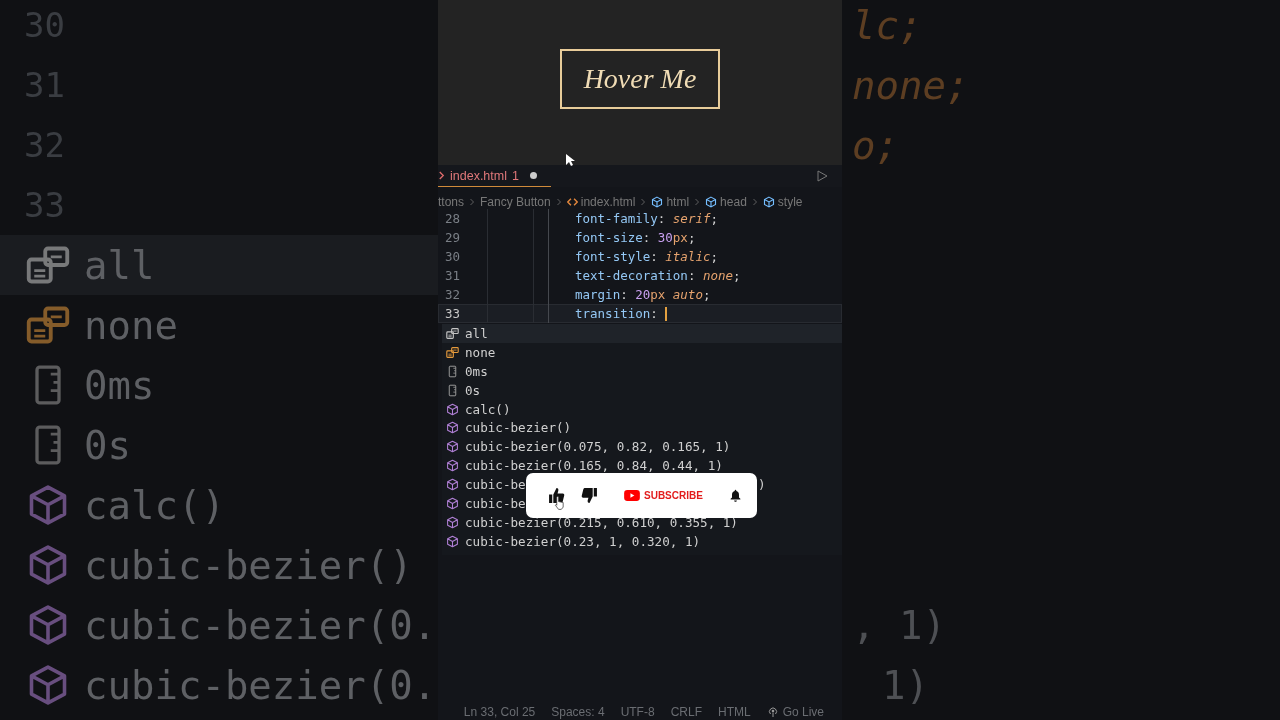 This screenshot has width=1280, height=720. Describe the element at coordinates (451, 294) in the screenshot. I see `line-number: 32` at that location.